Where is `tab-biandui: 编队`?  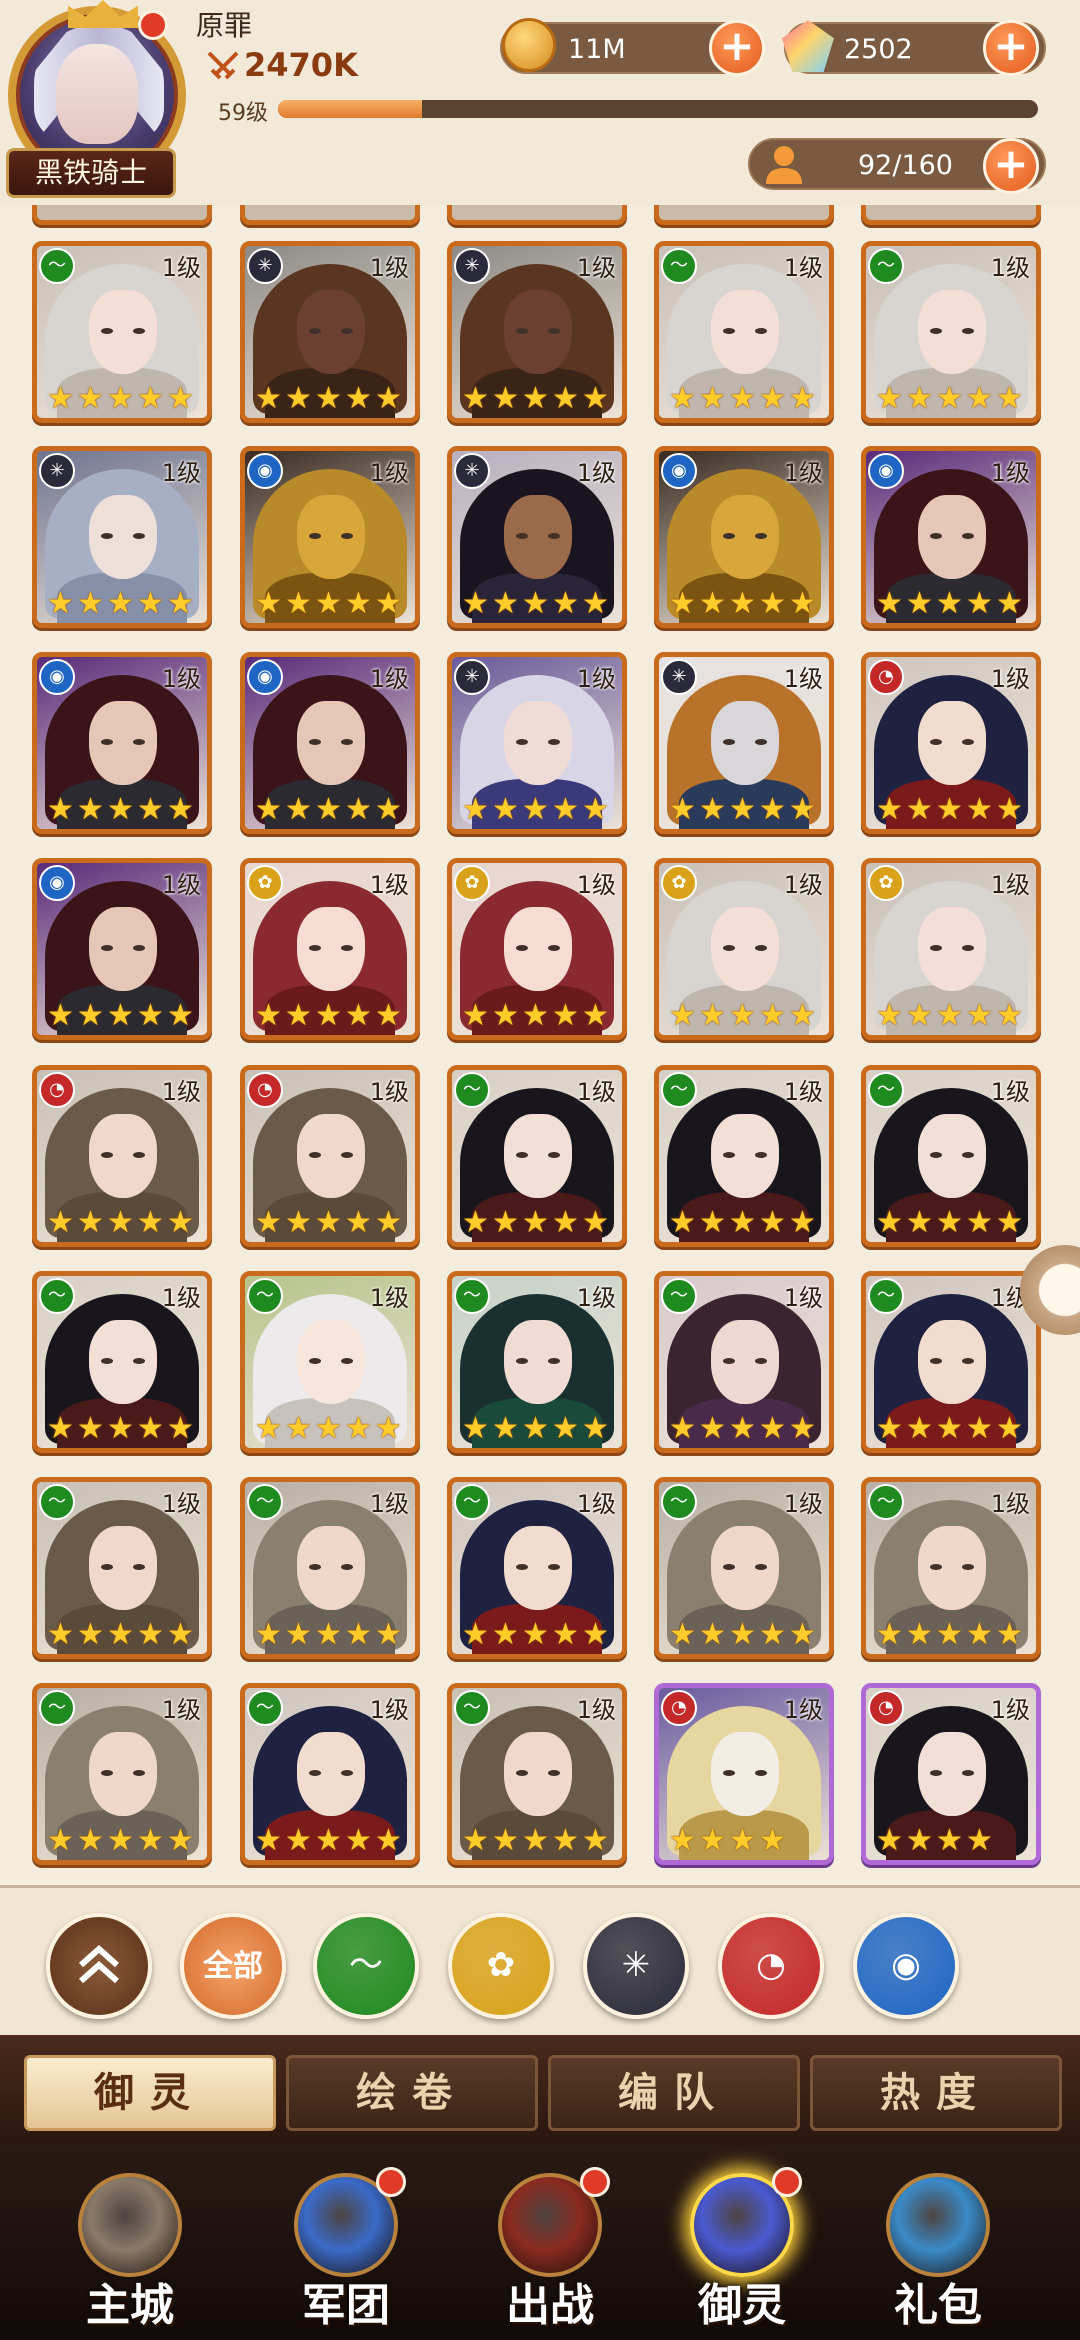 tab-biandui: 编队 is located at coordinates (674, 2093).